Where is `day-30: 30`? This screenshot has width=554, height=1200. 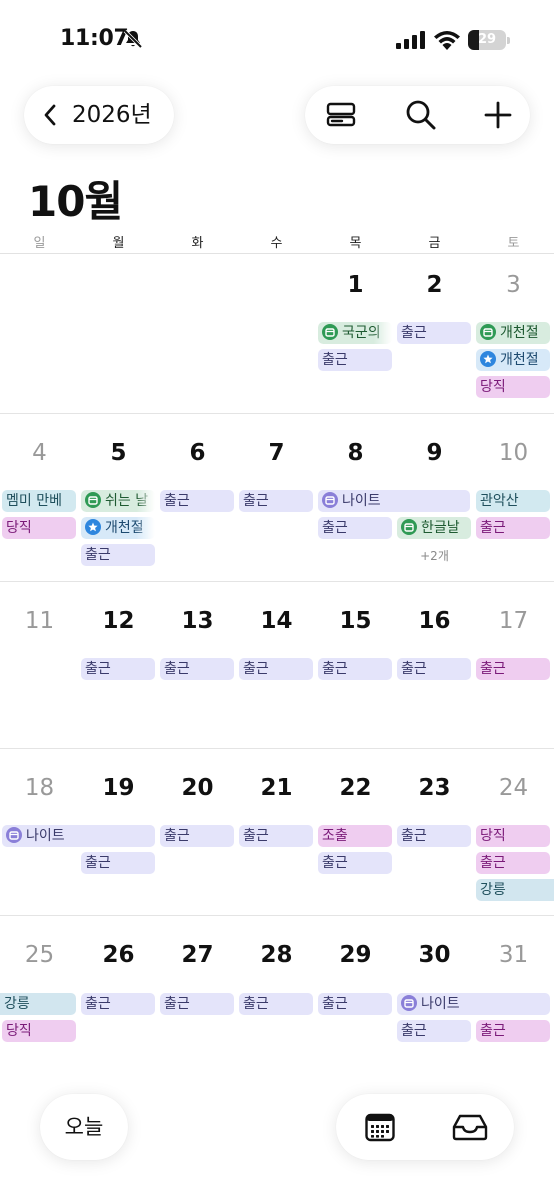 day-30: 30 is located at coordinates (434, 955).